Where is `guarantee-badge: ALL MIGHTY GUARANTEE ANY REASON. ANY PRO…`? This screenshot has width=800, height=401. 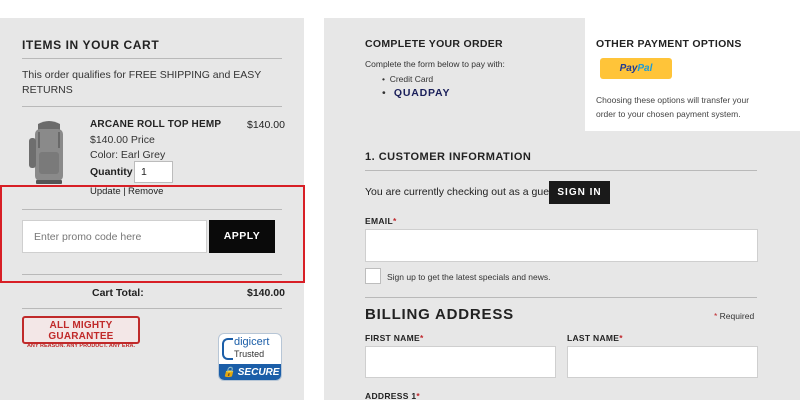
guarantee-badge: ALL MIGHTY GUARANTEE ANY REASON. ANY PRO… is located at coordinates (81, 332).